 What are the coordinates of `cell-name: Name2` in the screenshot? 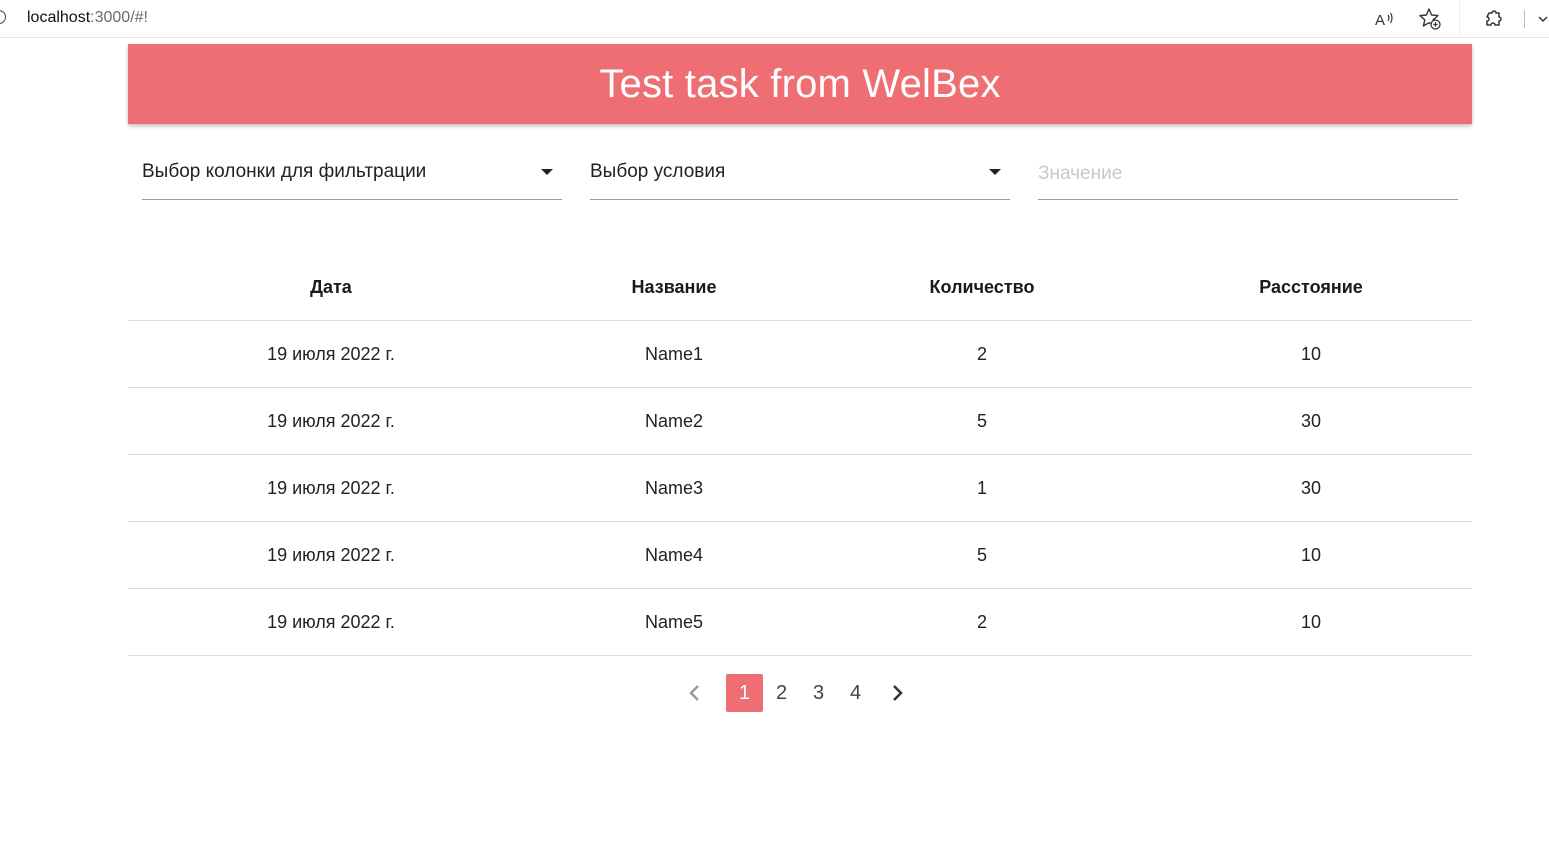 It's located at (674, 421).